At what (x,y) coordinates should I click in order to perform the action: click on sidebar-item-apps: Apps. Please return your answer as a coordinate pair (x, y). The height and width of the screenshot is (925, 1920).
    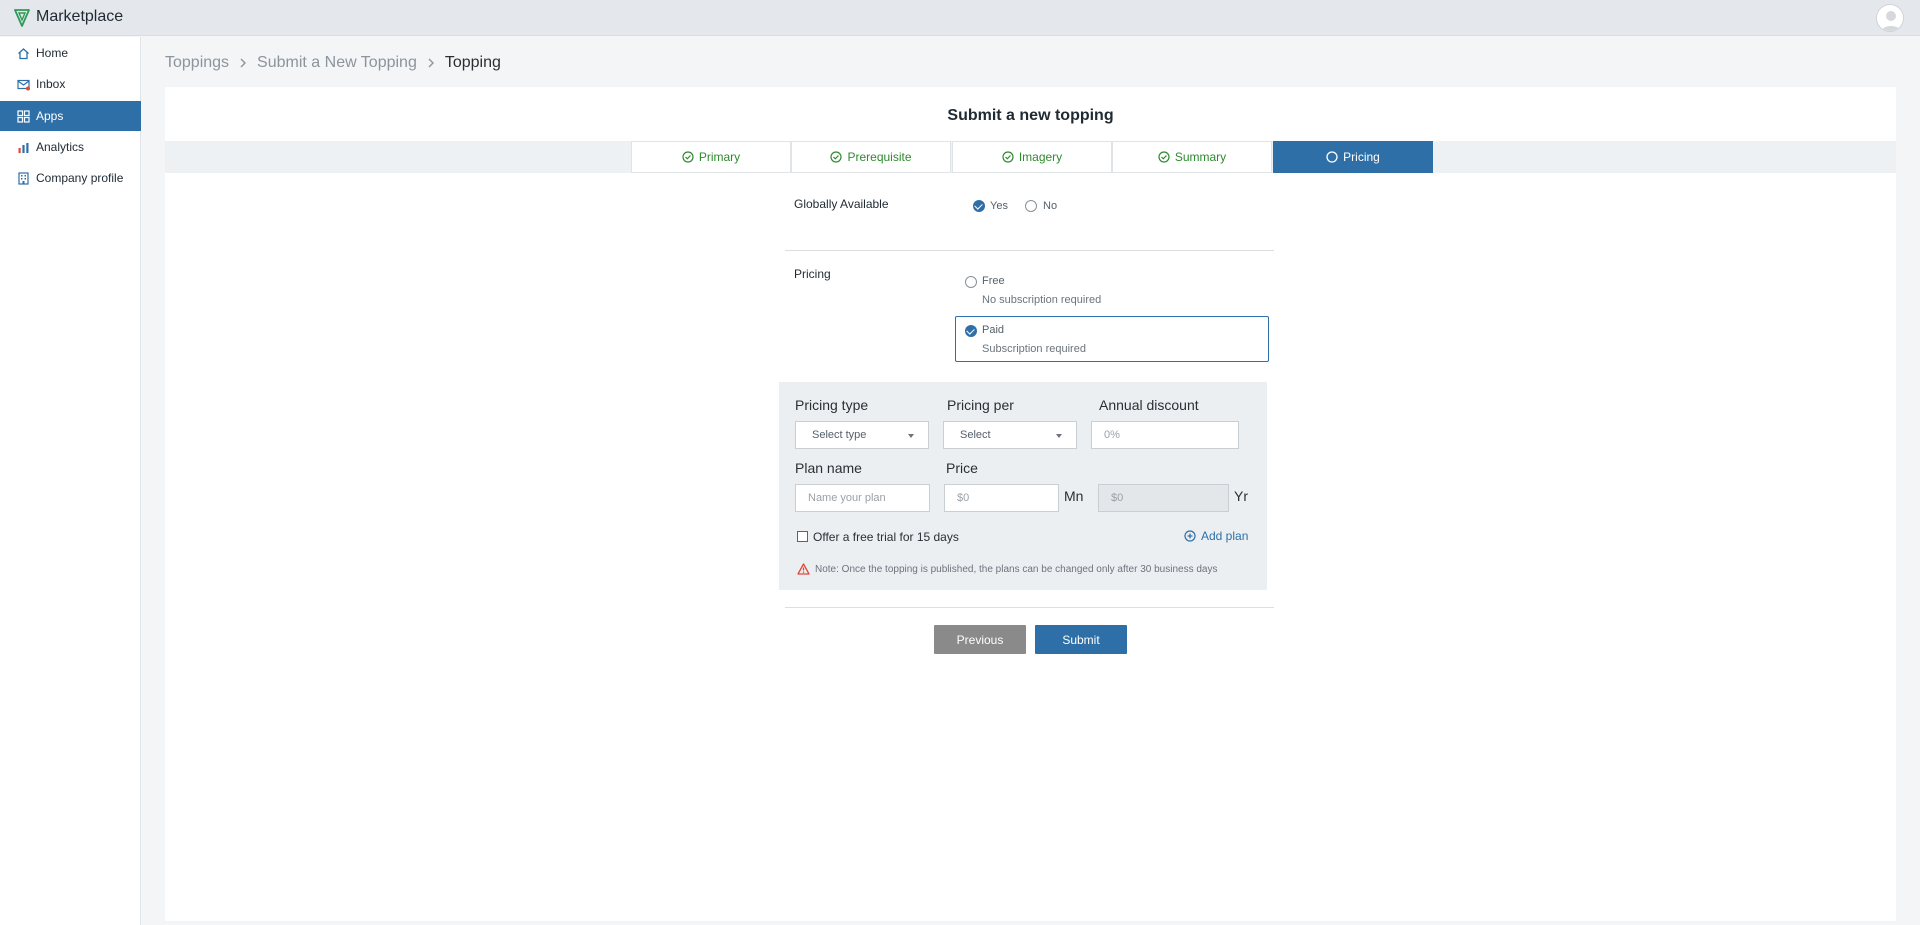
    Looking at the image, I should click on (70, 116).